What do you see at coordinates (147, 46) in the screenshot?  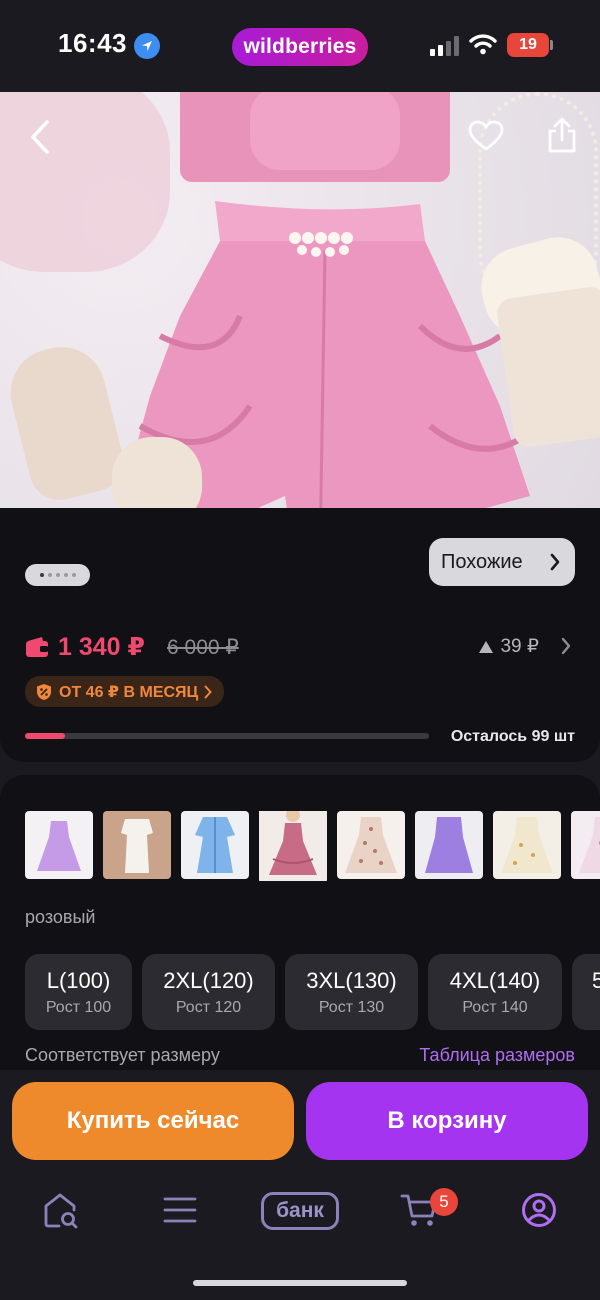 I see `location-arrow-icon` at bounding box center [147, 46].